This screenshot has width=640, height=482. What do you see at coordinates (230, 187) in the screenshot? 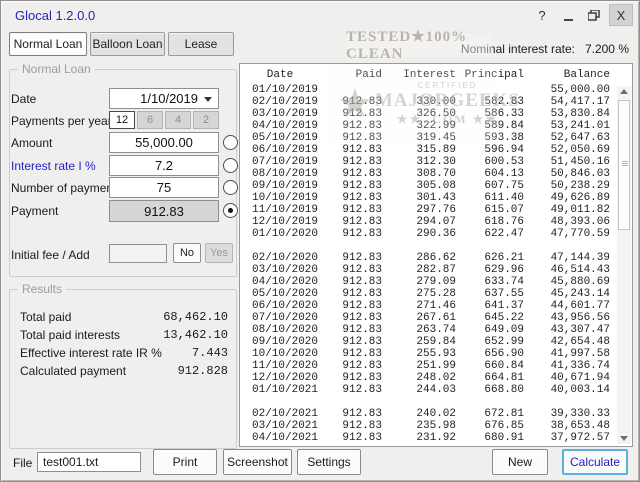
I see `solve-num-payments-radio` at bounding box center [230, 187].